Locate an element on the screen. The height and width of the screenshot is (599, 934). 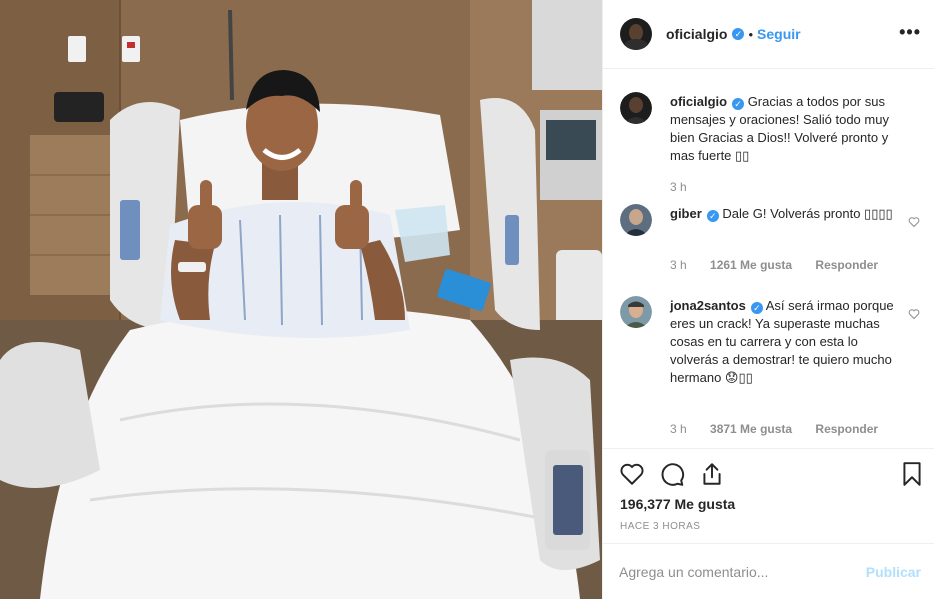
more-options-icon: ••• is located at coordinates (910, 32).